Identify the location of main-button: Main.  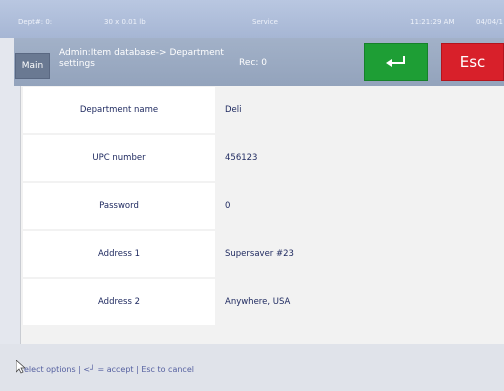
(32, 66).